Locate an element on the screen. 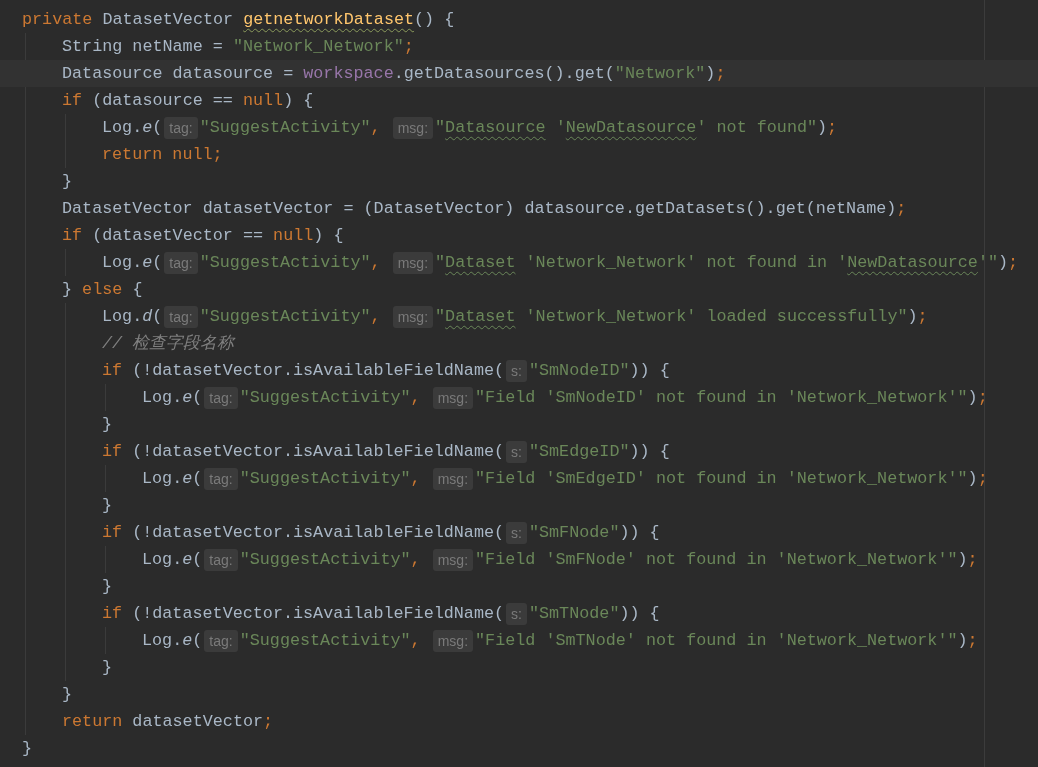  code-comment: // 检查字段名称 is located at coordinates (168, 344).